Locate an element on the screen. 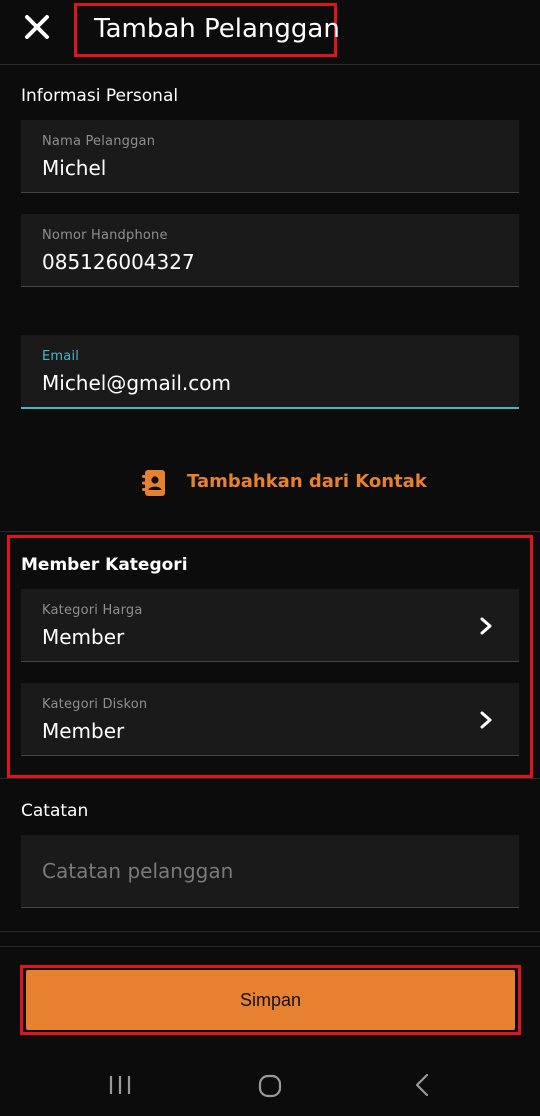  discount-category-selector: Kategori Diskon Member is located at coordinates (270, 719).